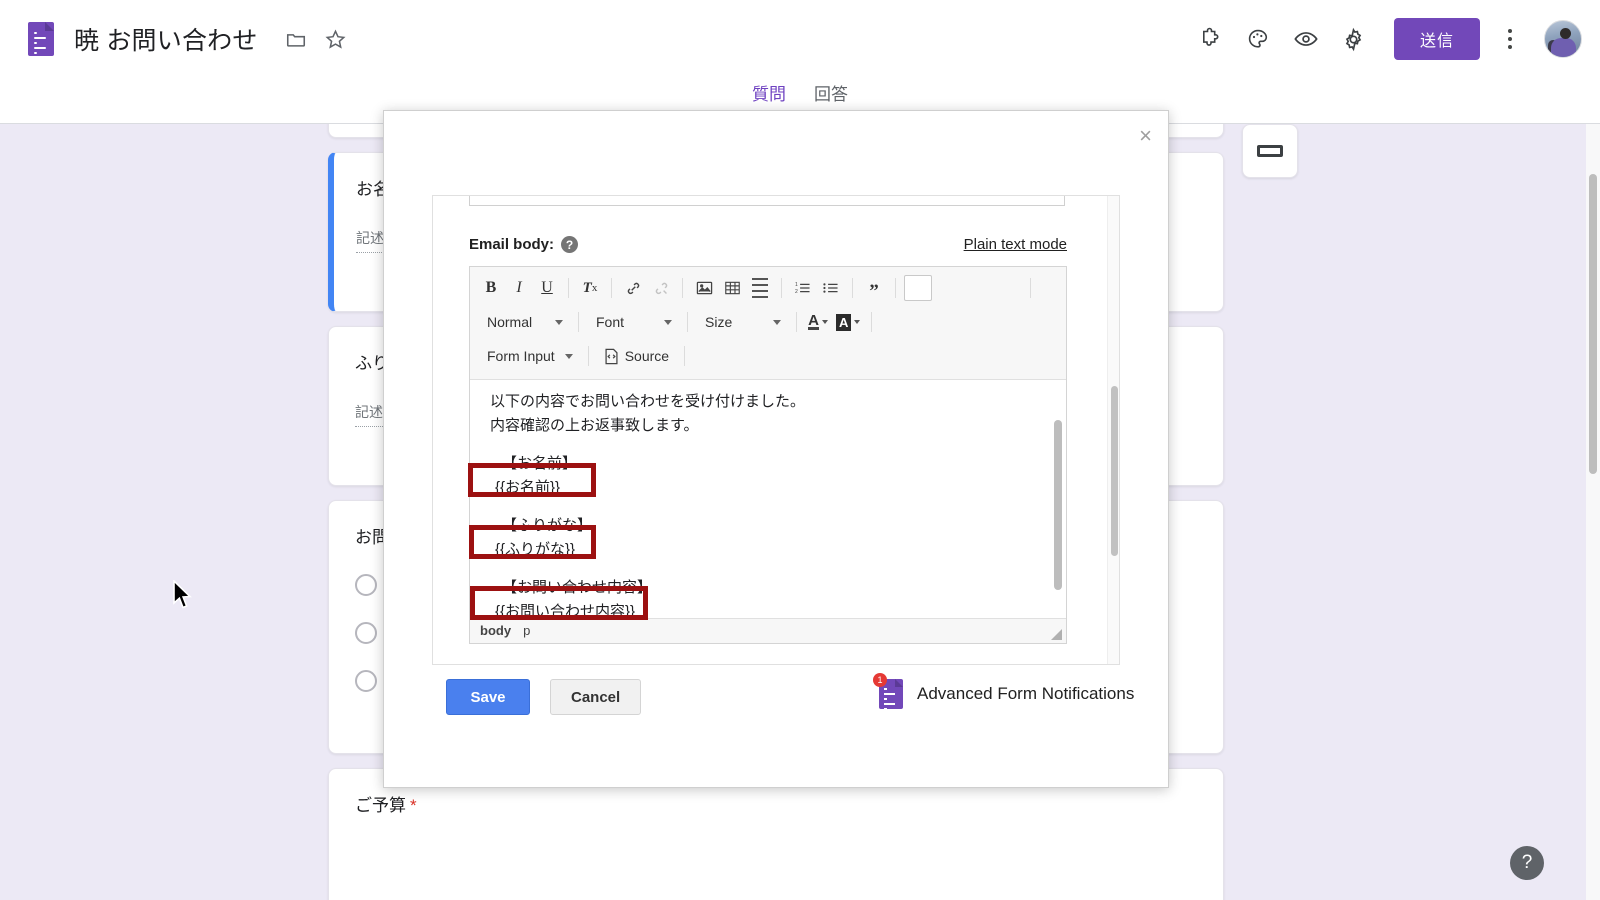 This screenshot has height=900, width=1600. Describe the element at coordinates (594, 425) in the screenshot. I see `body-line: 内容確認の上お返事致します。` at that location.